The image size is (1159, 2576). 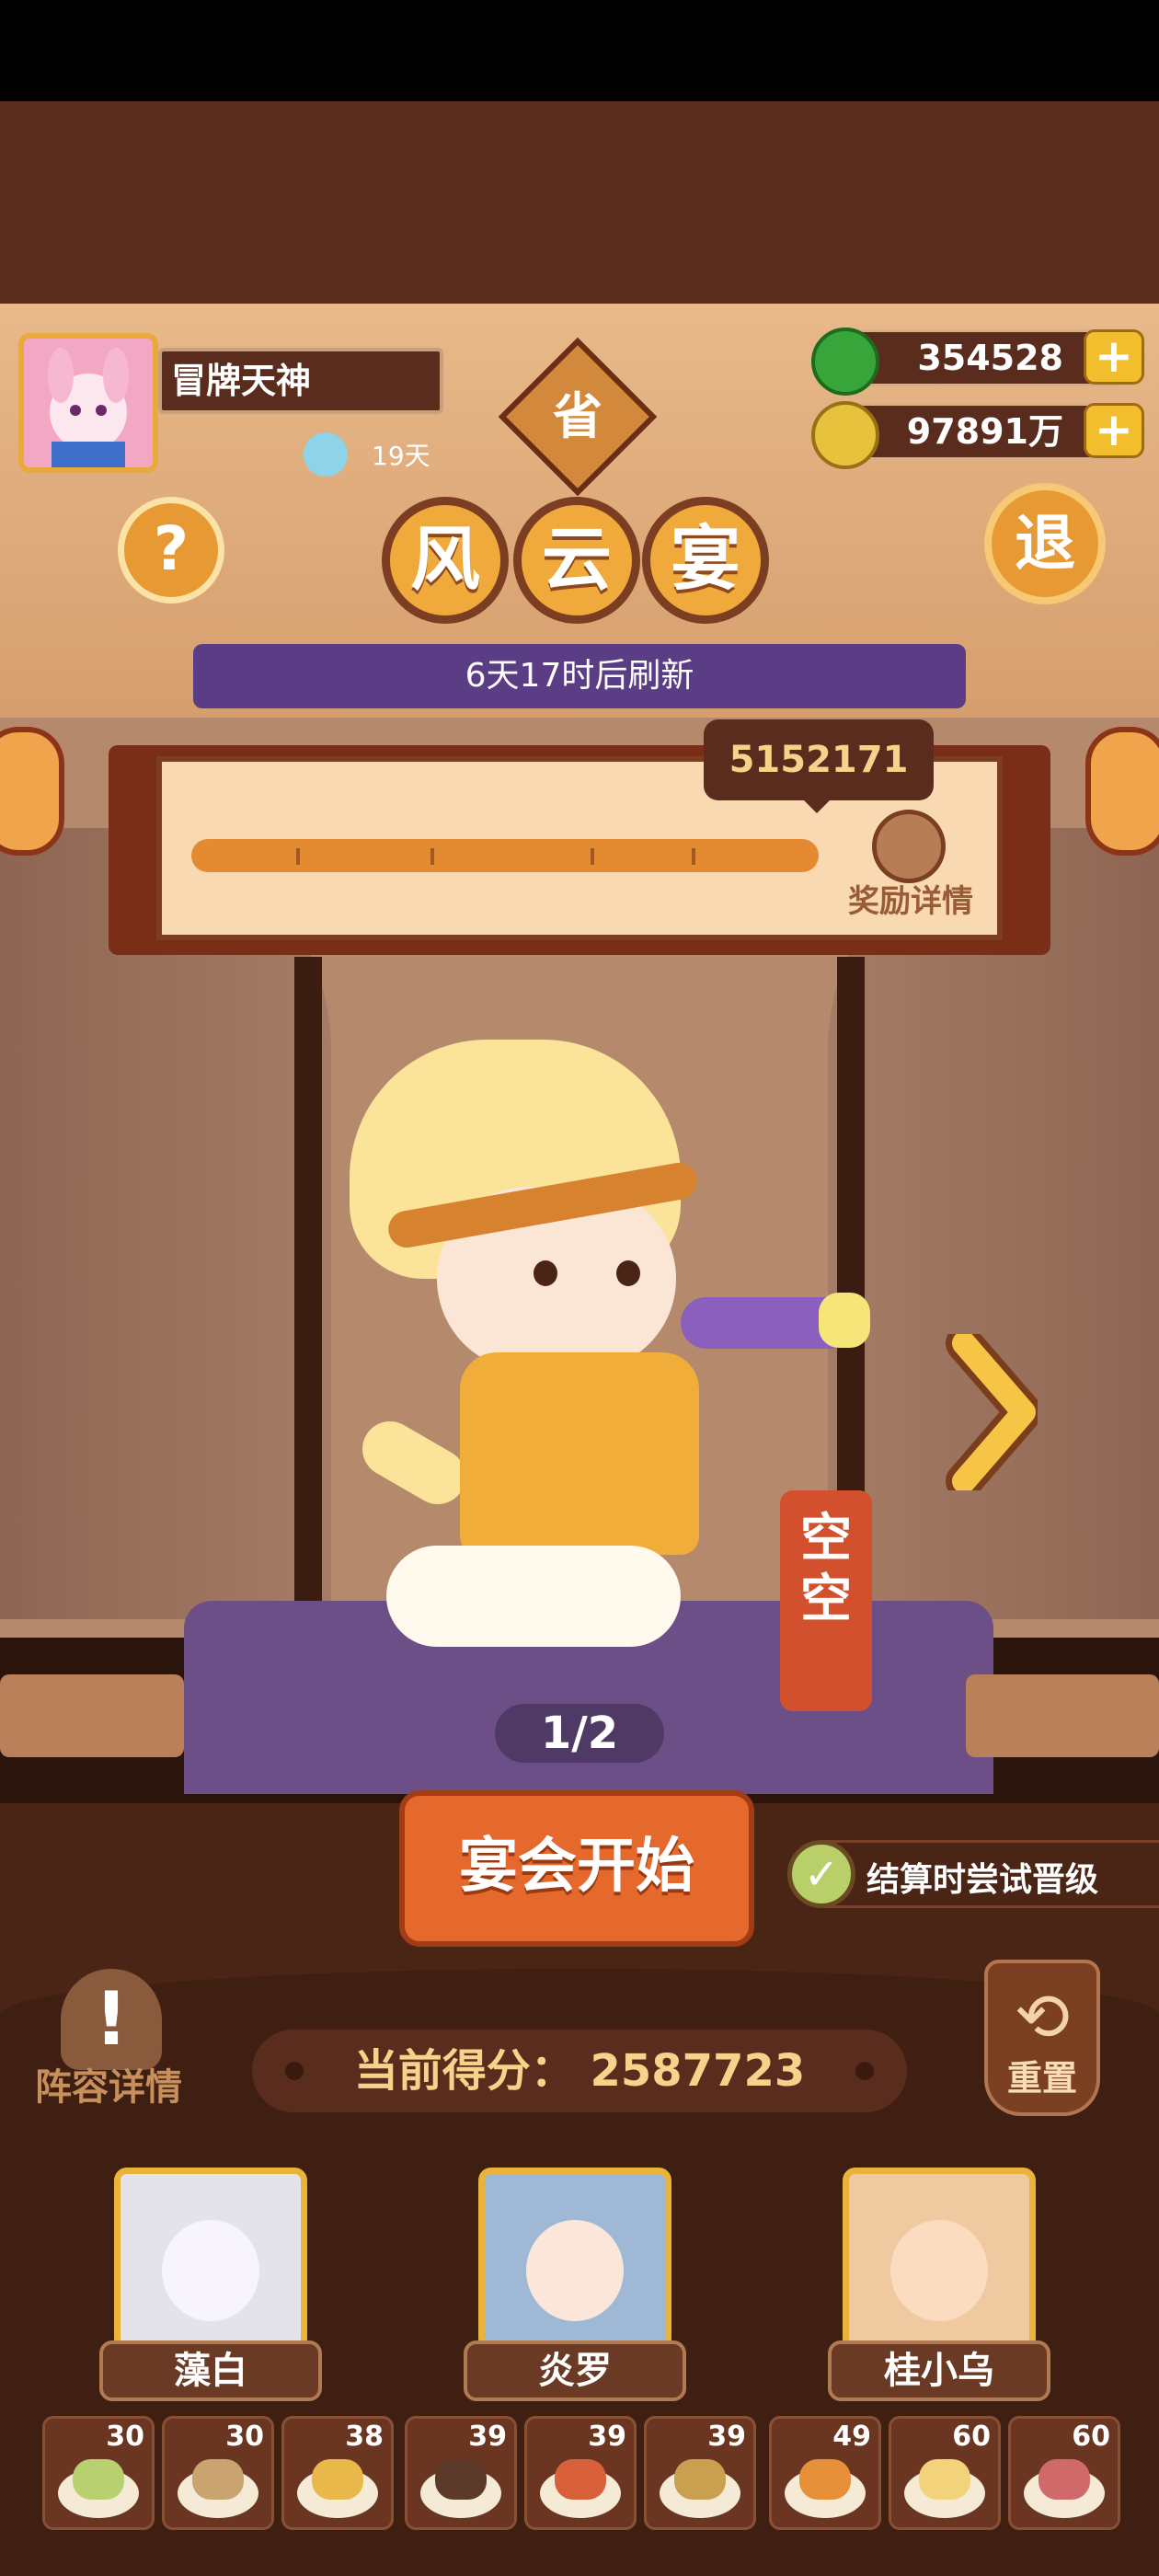 I want to click on reward-box-icon, so click(x=909, y=846).